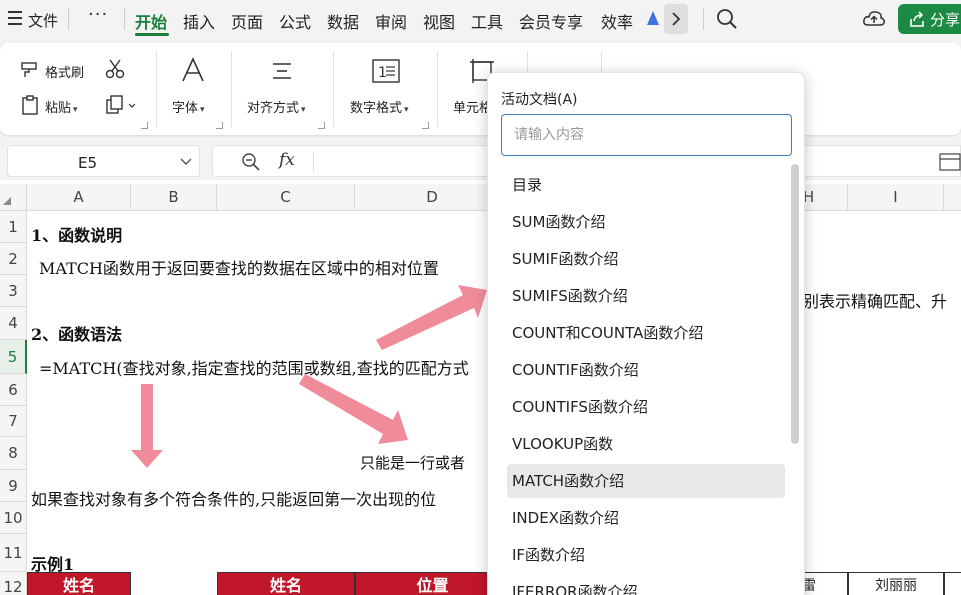 The image size is (961, 595). What do you see at coordinates (646, 222) in the screenshot?
I see `list-item: SUM函数介绍` at bounding box center [646, 222].